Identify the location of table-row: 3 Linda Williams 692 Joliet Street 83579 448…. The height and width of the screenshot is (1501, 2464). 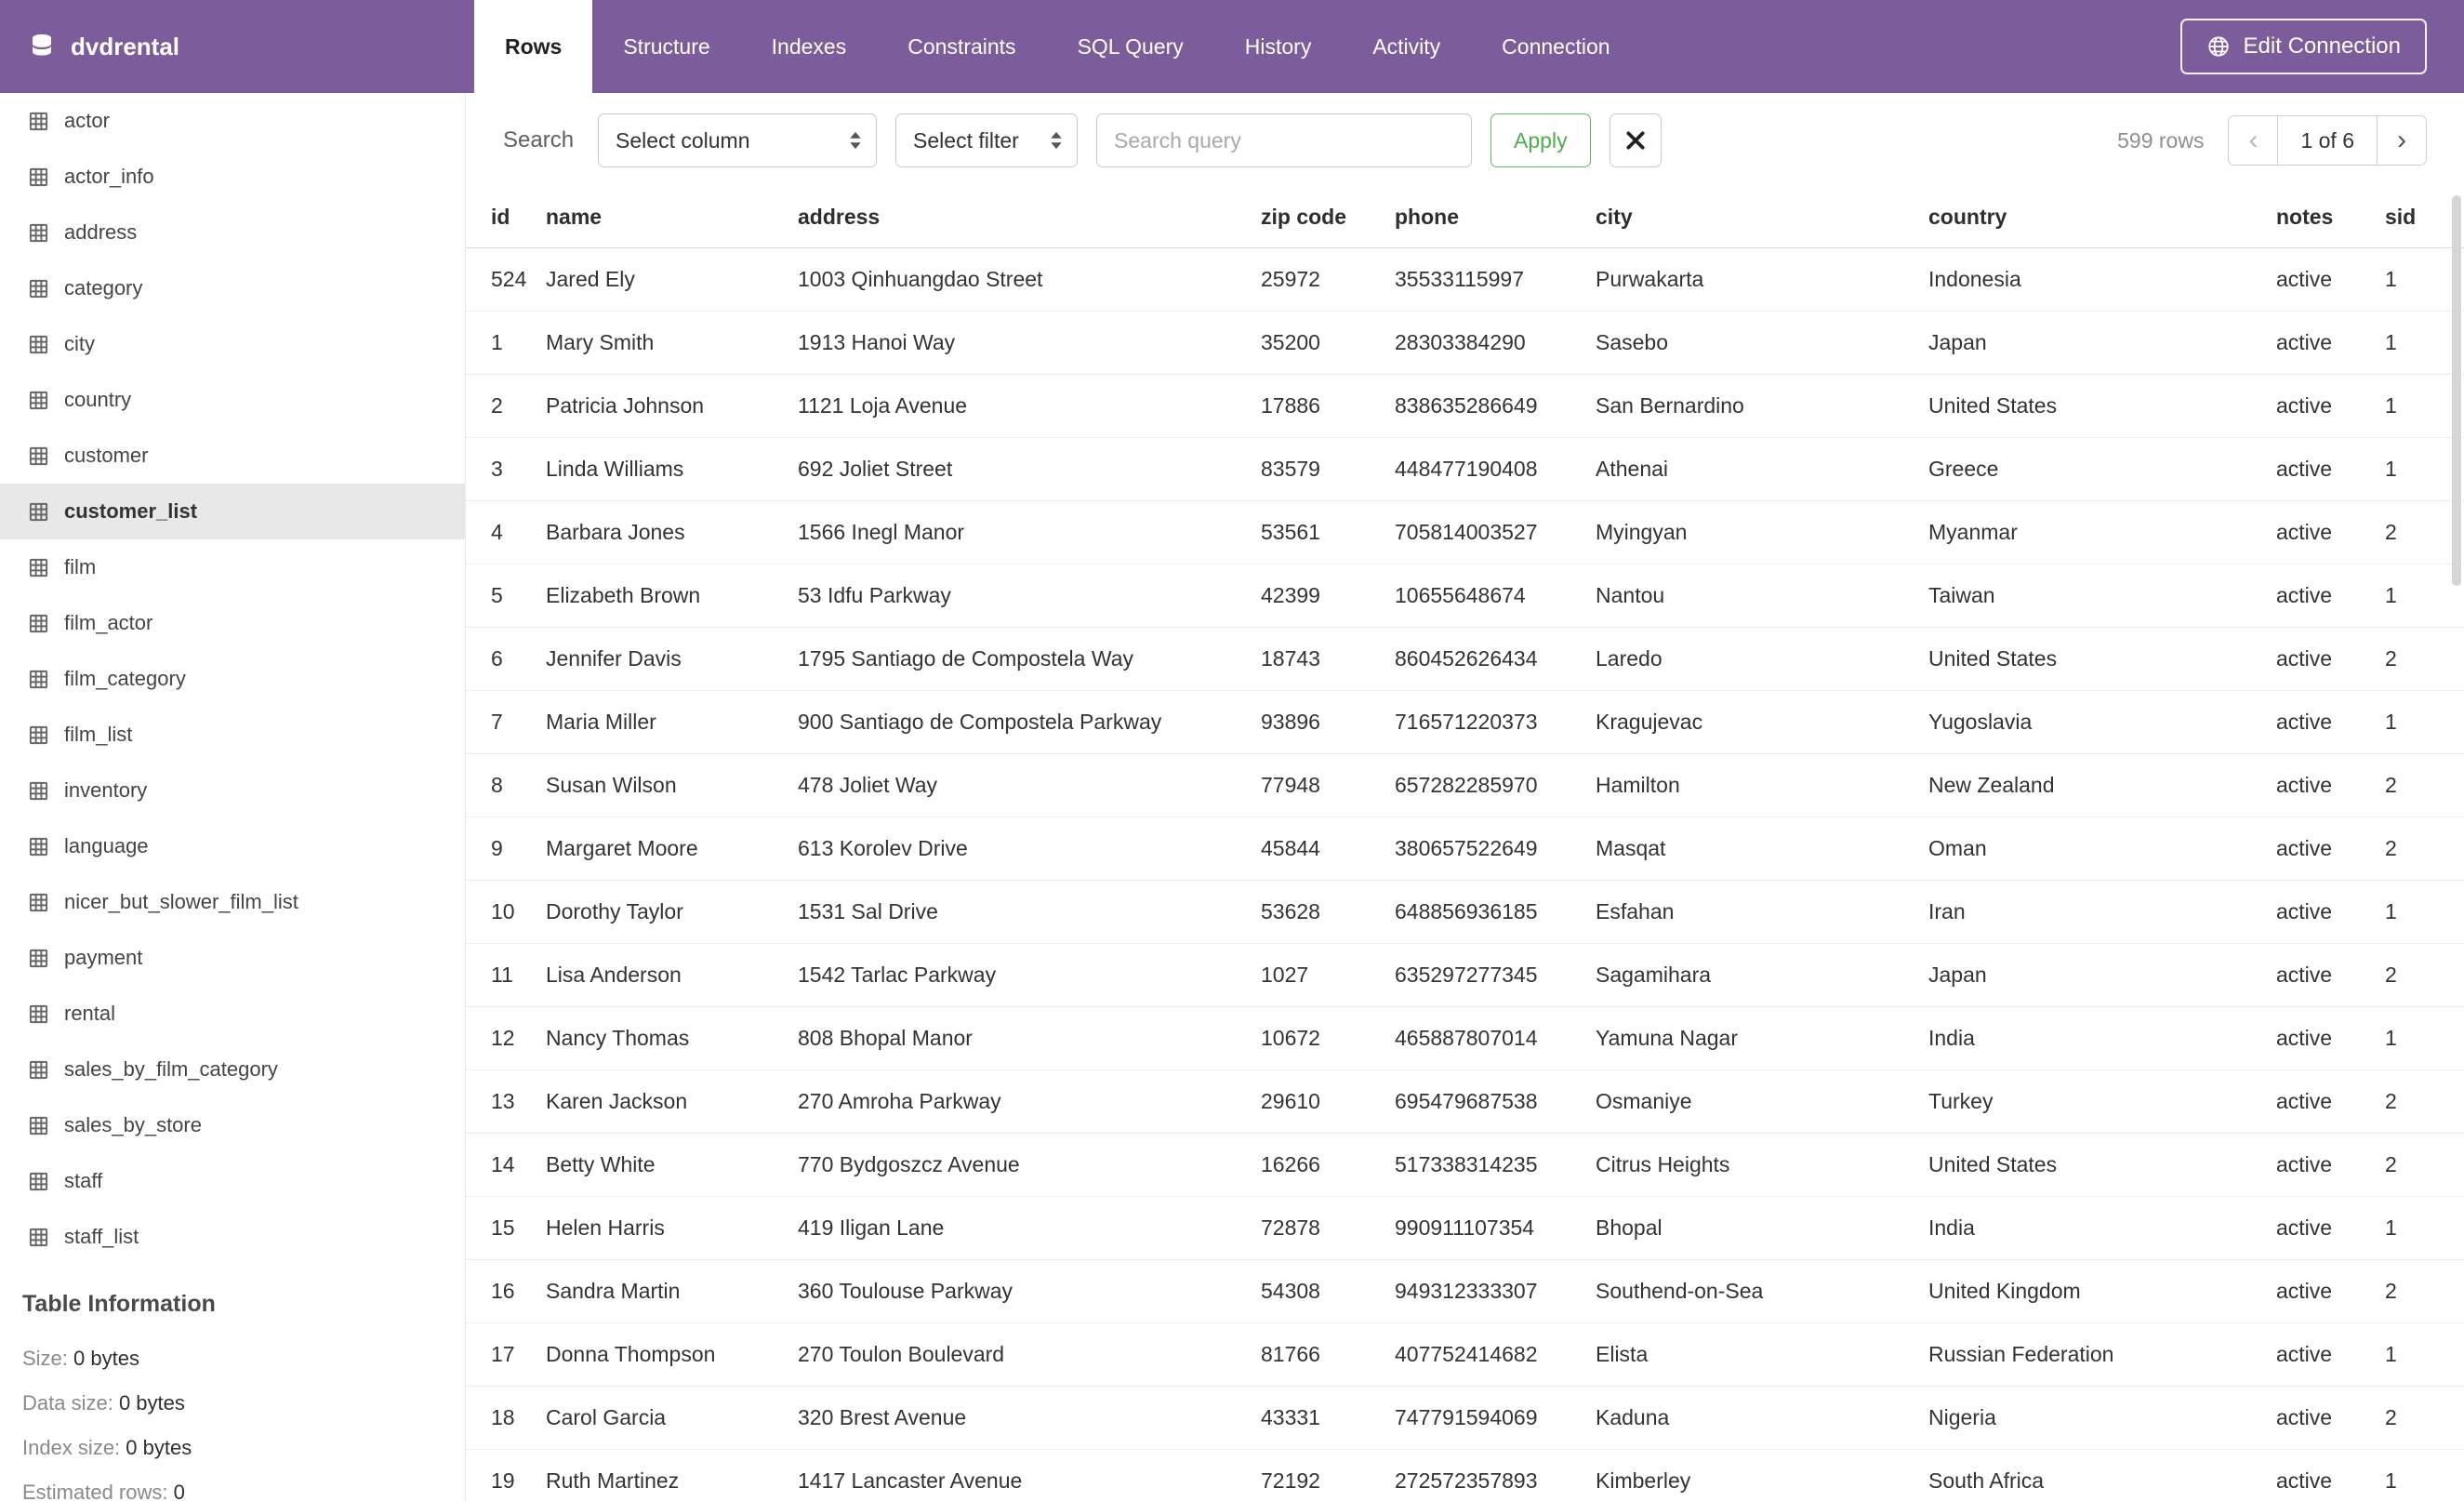
(1465, 469).